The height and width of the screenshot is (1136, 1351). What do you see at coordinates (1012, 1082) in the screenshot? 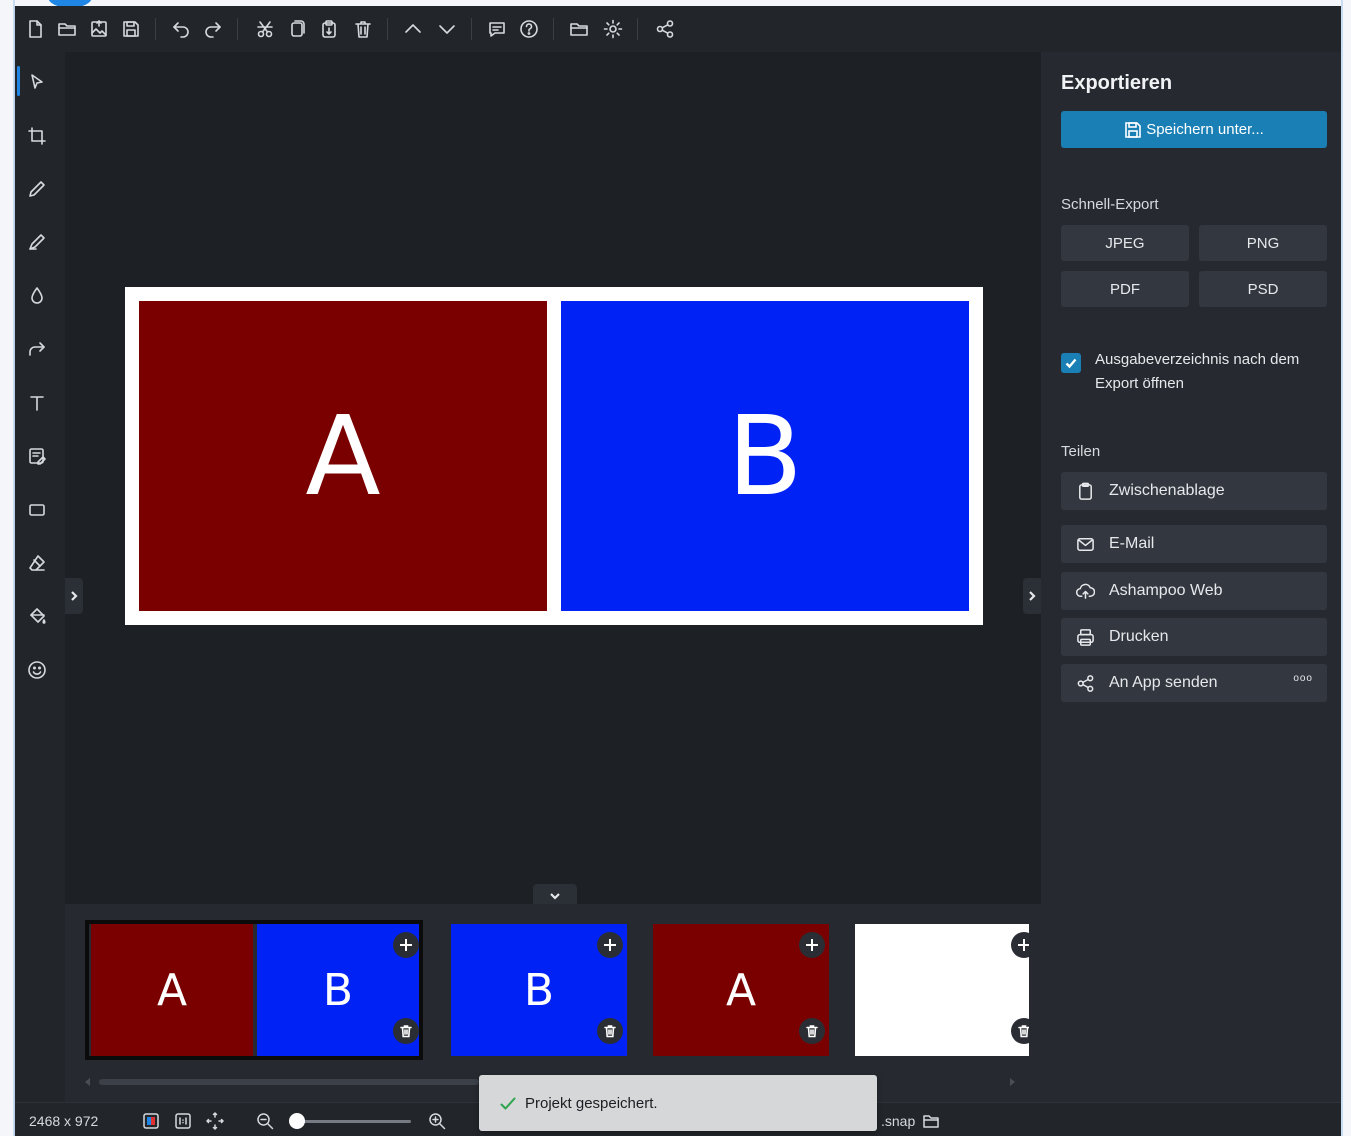
I see `scroll-right-arrow-icon` at bounding box center [1012, 1082].